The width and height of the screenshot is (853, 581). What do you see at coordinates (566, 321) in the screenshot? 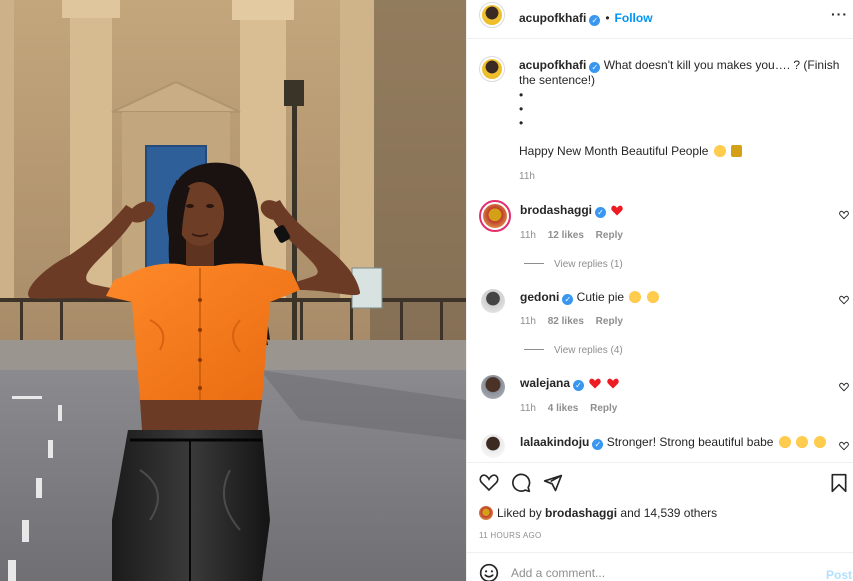
I see `comment-likes: 82 likes` at bounding box center [566, 321].